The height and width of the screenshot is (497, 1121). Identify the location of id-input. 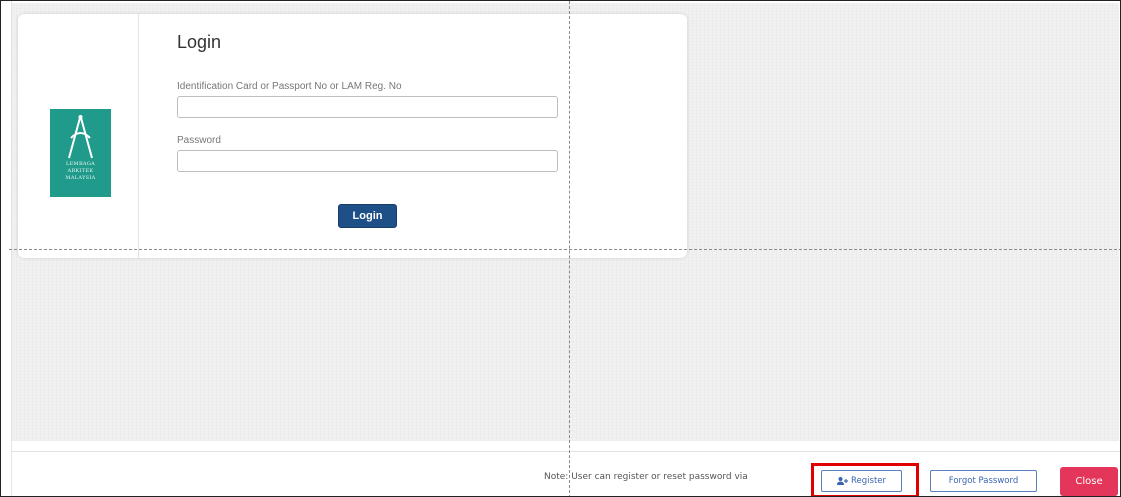
(367, 107).